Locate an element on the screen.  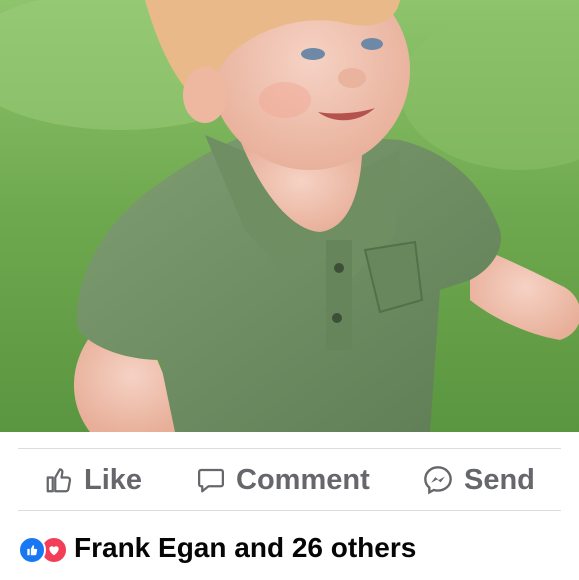
comment-bubble-icon is located at coordinates (211, 480).